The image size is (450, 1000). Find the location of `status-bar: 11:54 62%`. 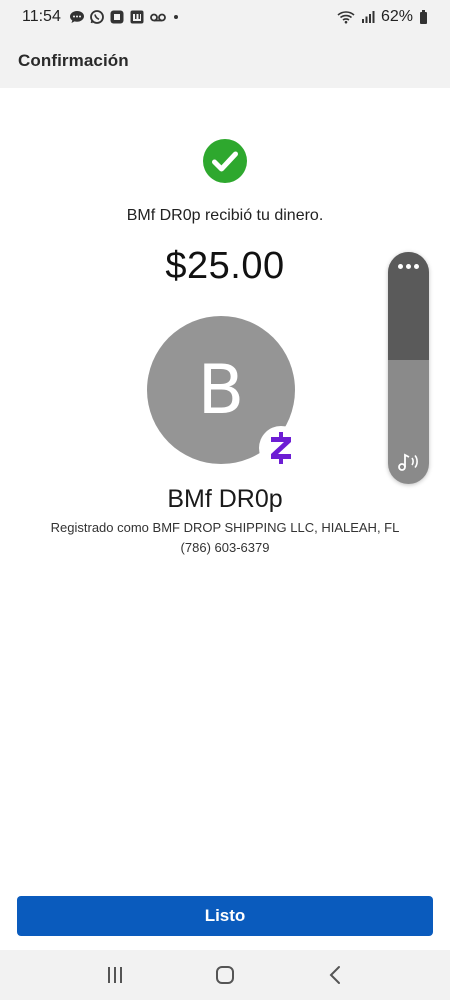

status-bar: 11:54 62% is located at coordinates (225, 17).